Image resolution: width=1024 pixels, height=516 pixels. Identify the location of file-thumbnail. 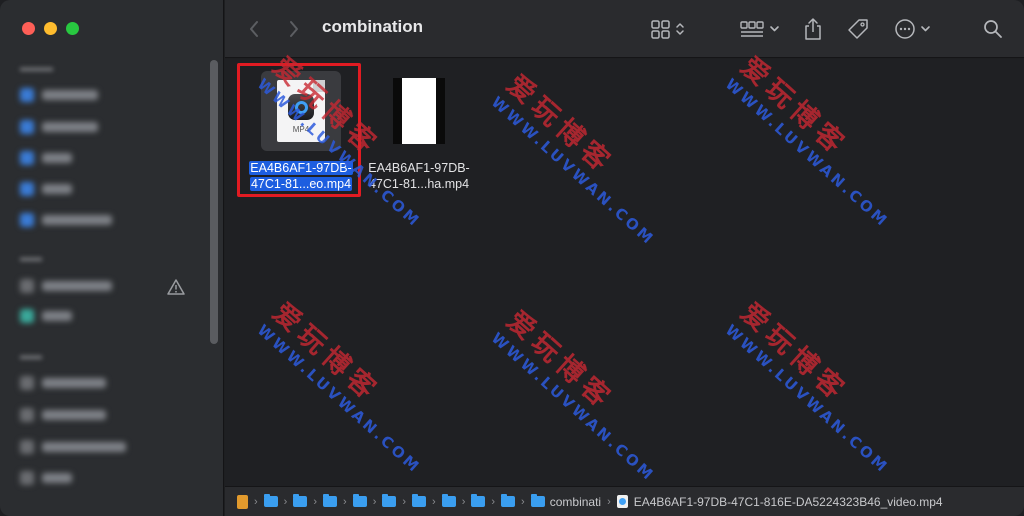
(419, 111).